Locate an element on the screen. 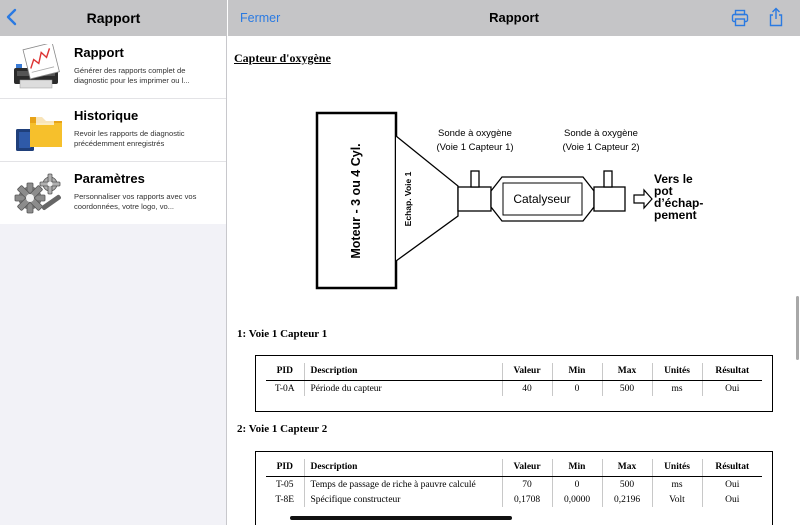 The height and width of the screenshot is (525, 800). cell-units: Volt is located at coordinates (676, 499).